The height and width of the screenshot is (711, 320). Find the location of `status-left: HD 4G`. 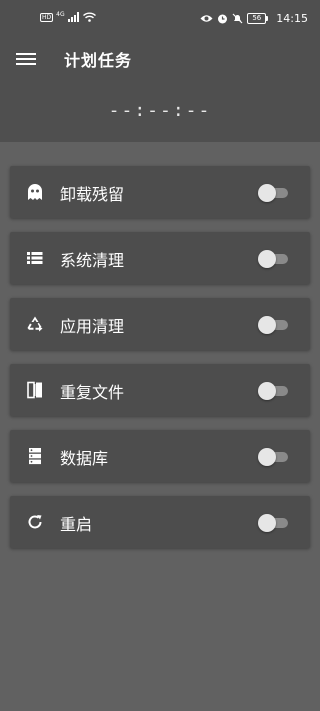

status-left: HD 4G is located at coordinates (68, 16).